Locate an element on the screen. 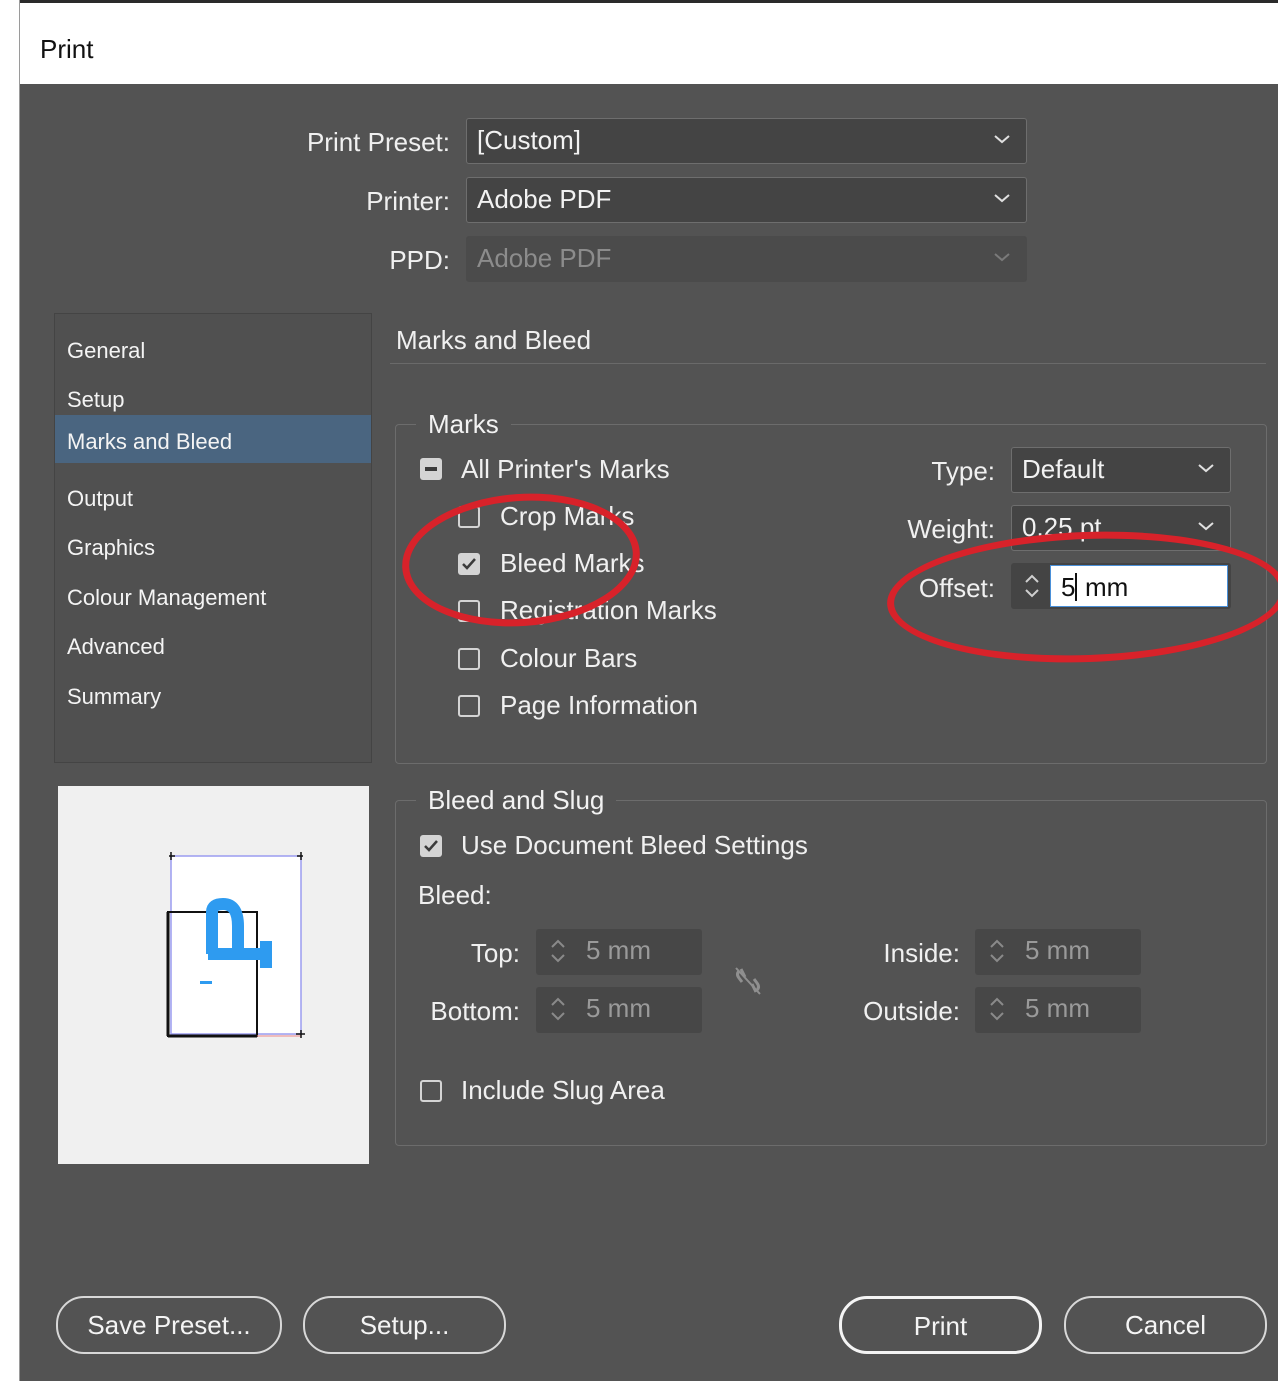  printer-select: Adobe PDF is located at coordinates (746, 200).